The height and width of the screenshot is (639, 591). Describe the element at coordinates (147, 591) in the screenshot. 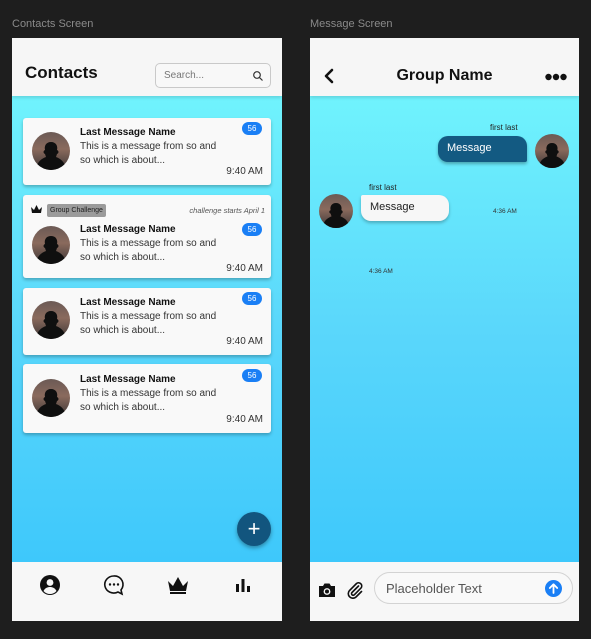

I see `bottom-nav` at that location.